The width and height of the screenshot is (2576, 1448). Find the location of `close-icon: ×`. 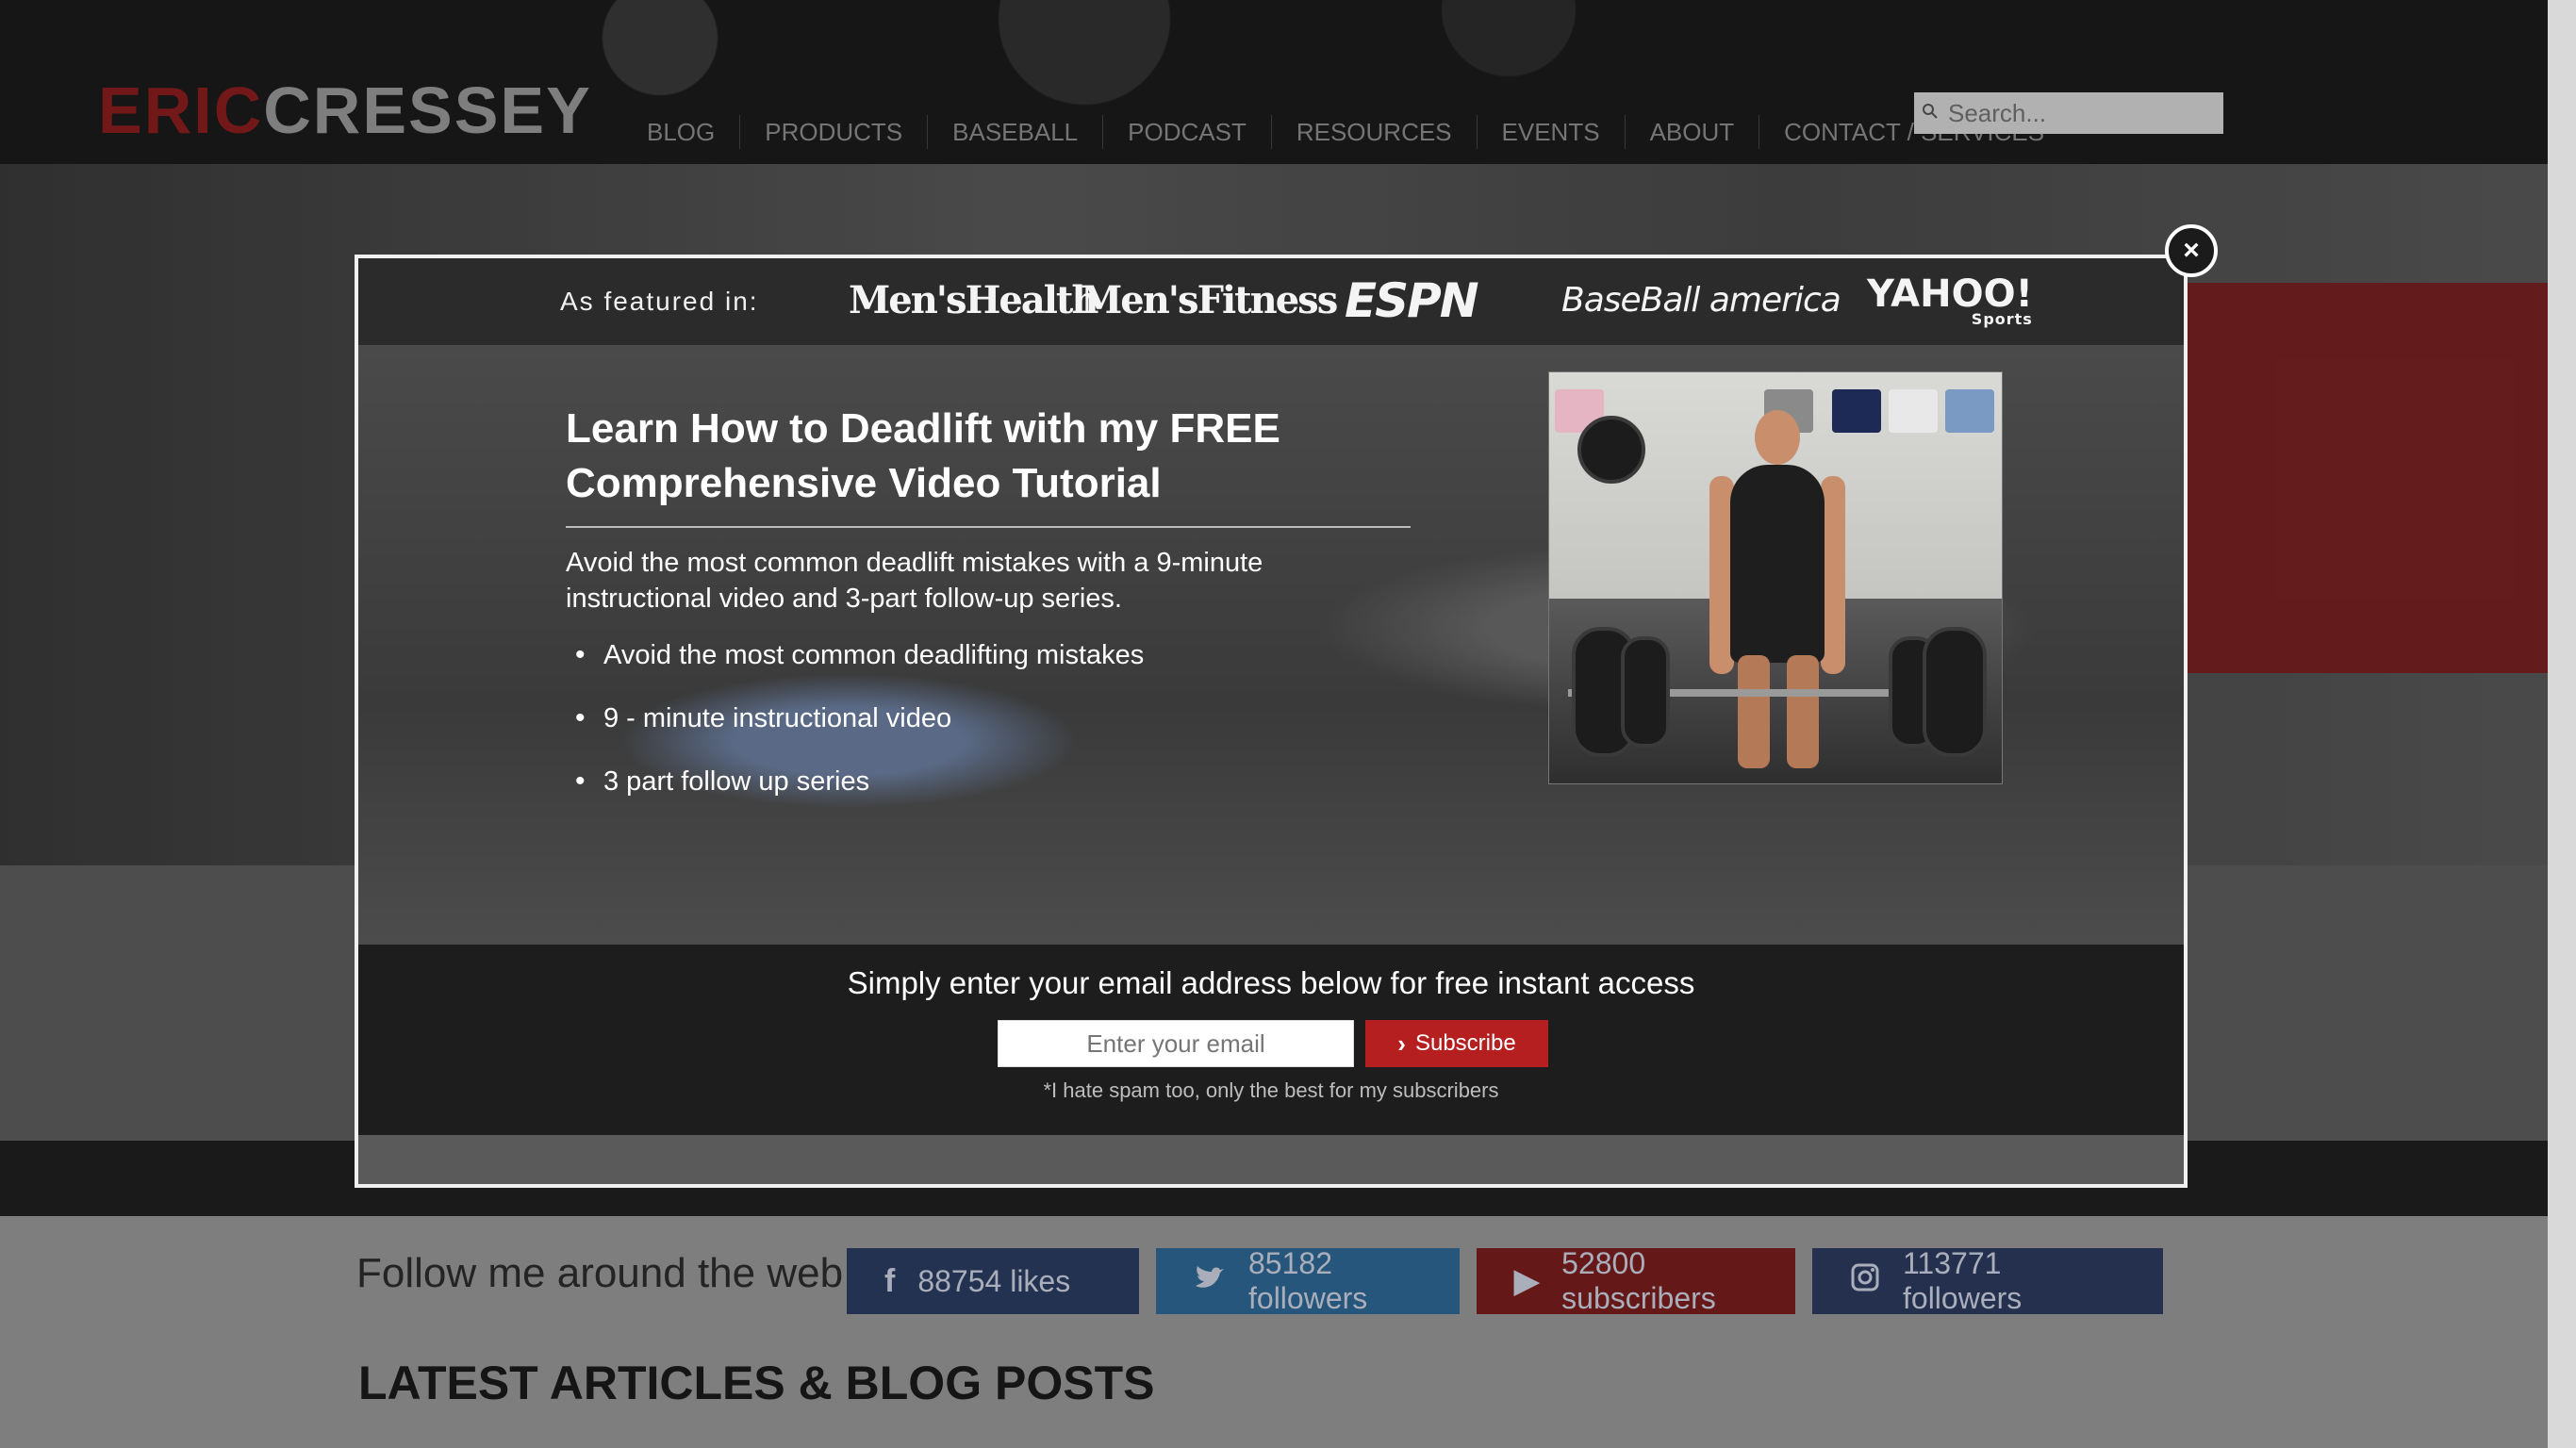

close-icon: × is located at coordinates (2191, 250).